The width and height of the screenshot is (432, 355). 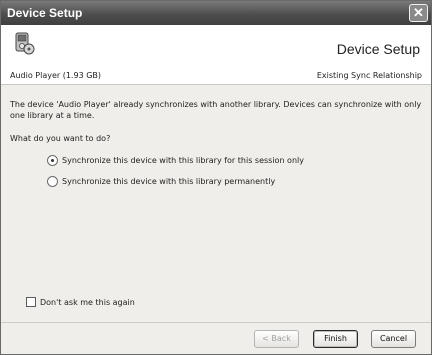 I want to click on portable-device-icon, so click(x=25, y=43).